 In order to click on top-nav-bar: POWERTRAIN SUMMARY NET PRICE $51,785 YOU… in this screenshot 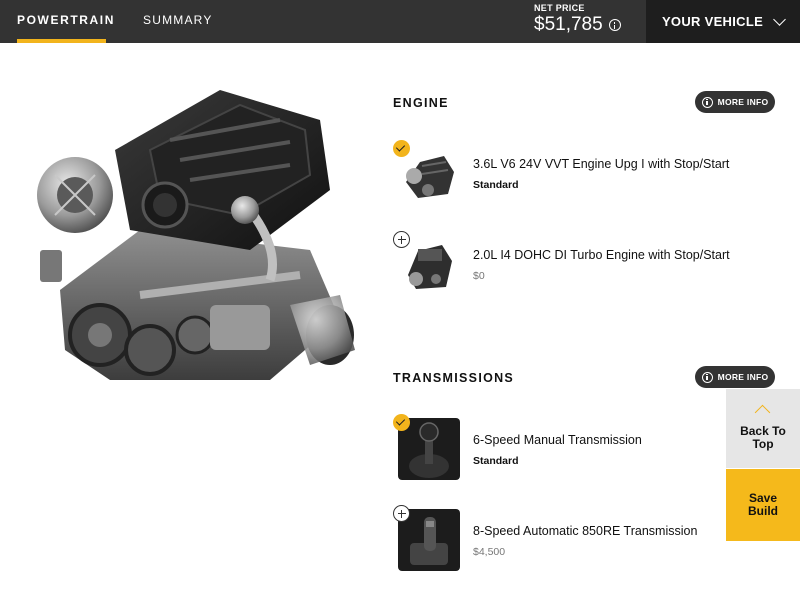, I will do `click(400, 21)`.